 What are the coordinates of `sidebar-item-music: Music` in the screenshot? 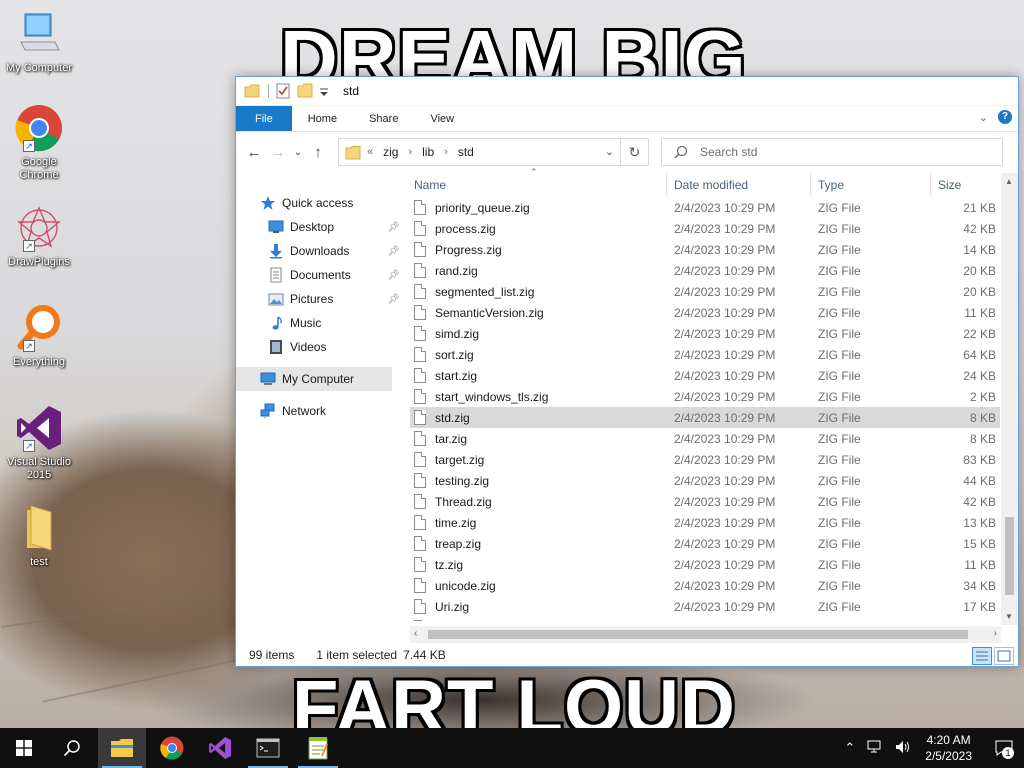 It's located at (321, 323).